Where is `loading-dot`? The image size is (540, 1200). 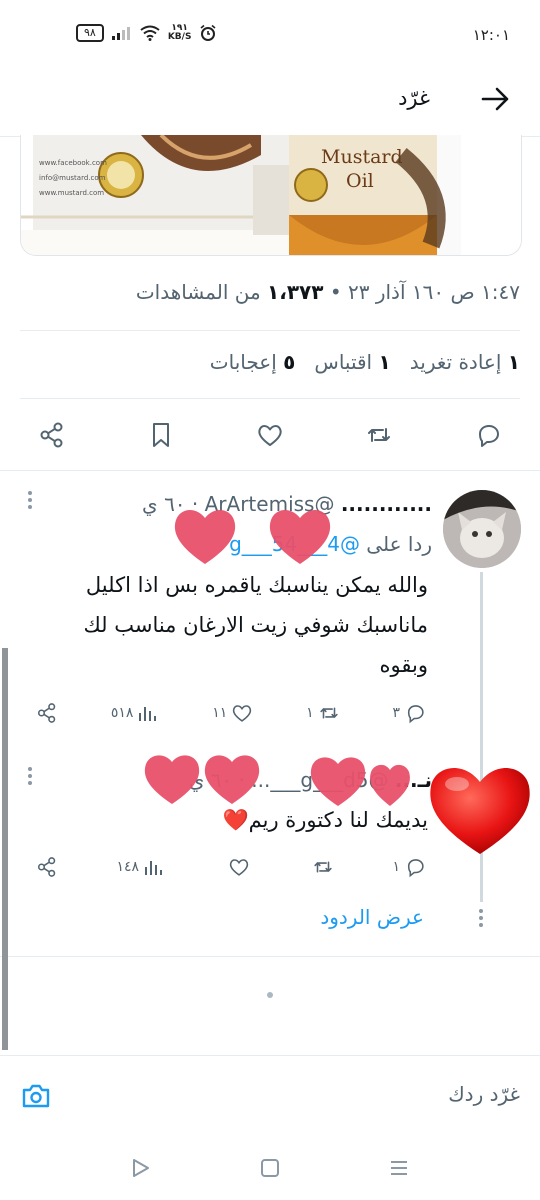 loading-dot is located at coordinates (270, 995).